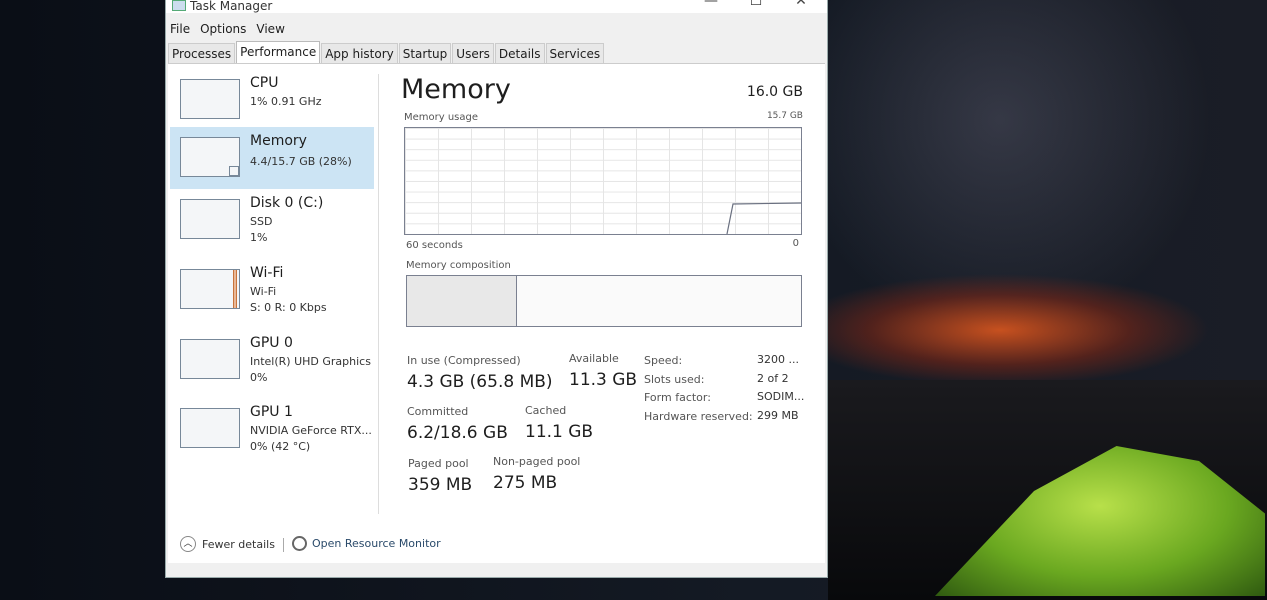  I want to click on slots-value: 2 of 2, so click(773, 378).